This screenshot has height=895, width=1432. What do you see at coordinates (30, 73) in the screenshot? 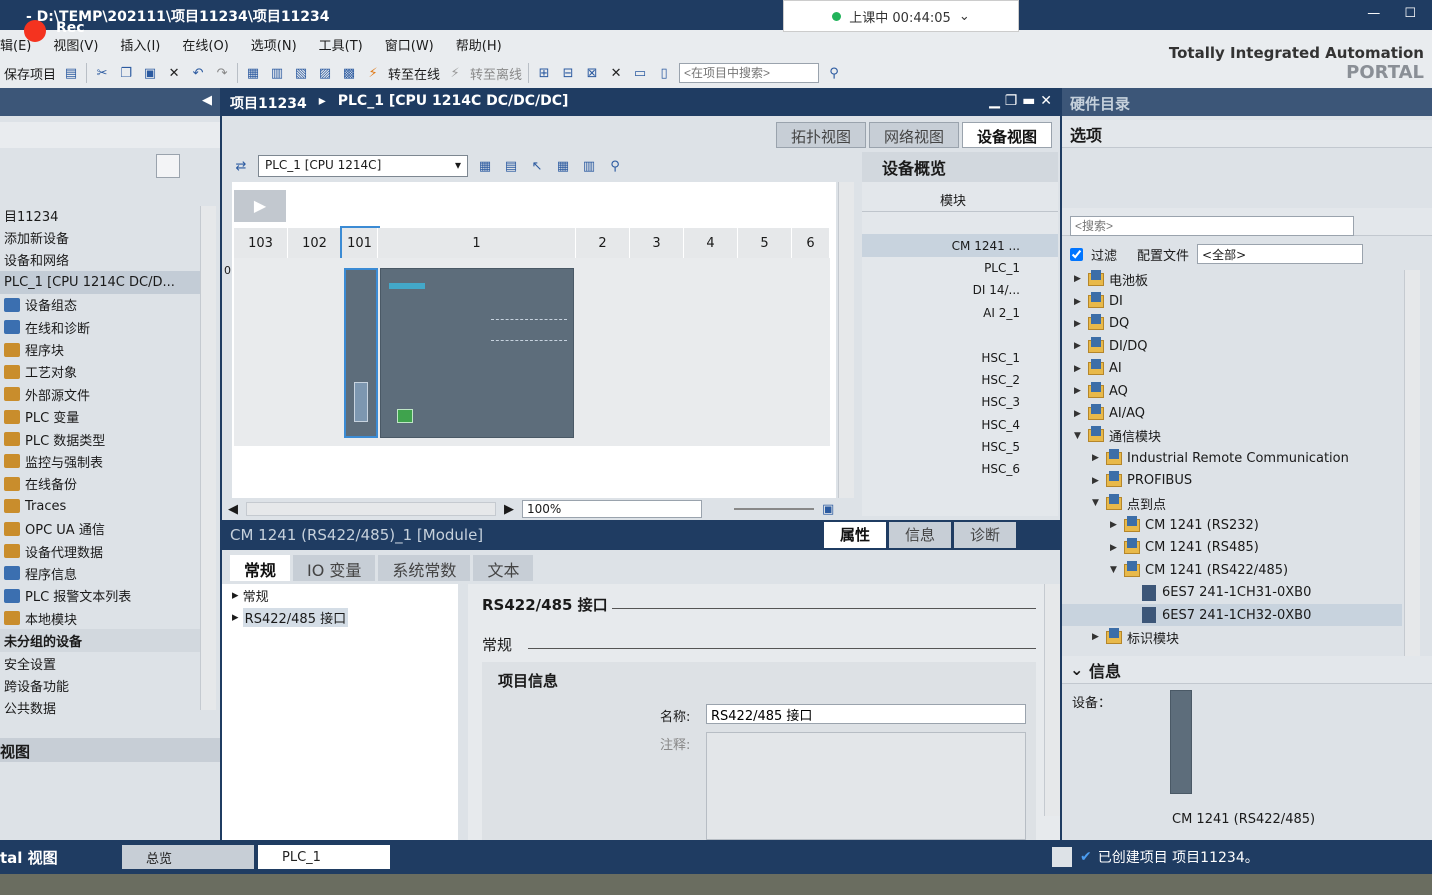
I see `save-project-button: 保存项目` at bounding box center [30, 73].